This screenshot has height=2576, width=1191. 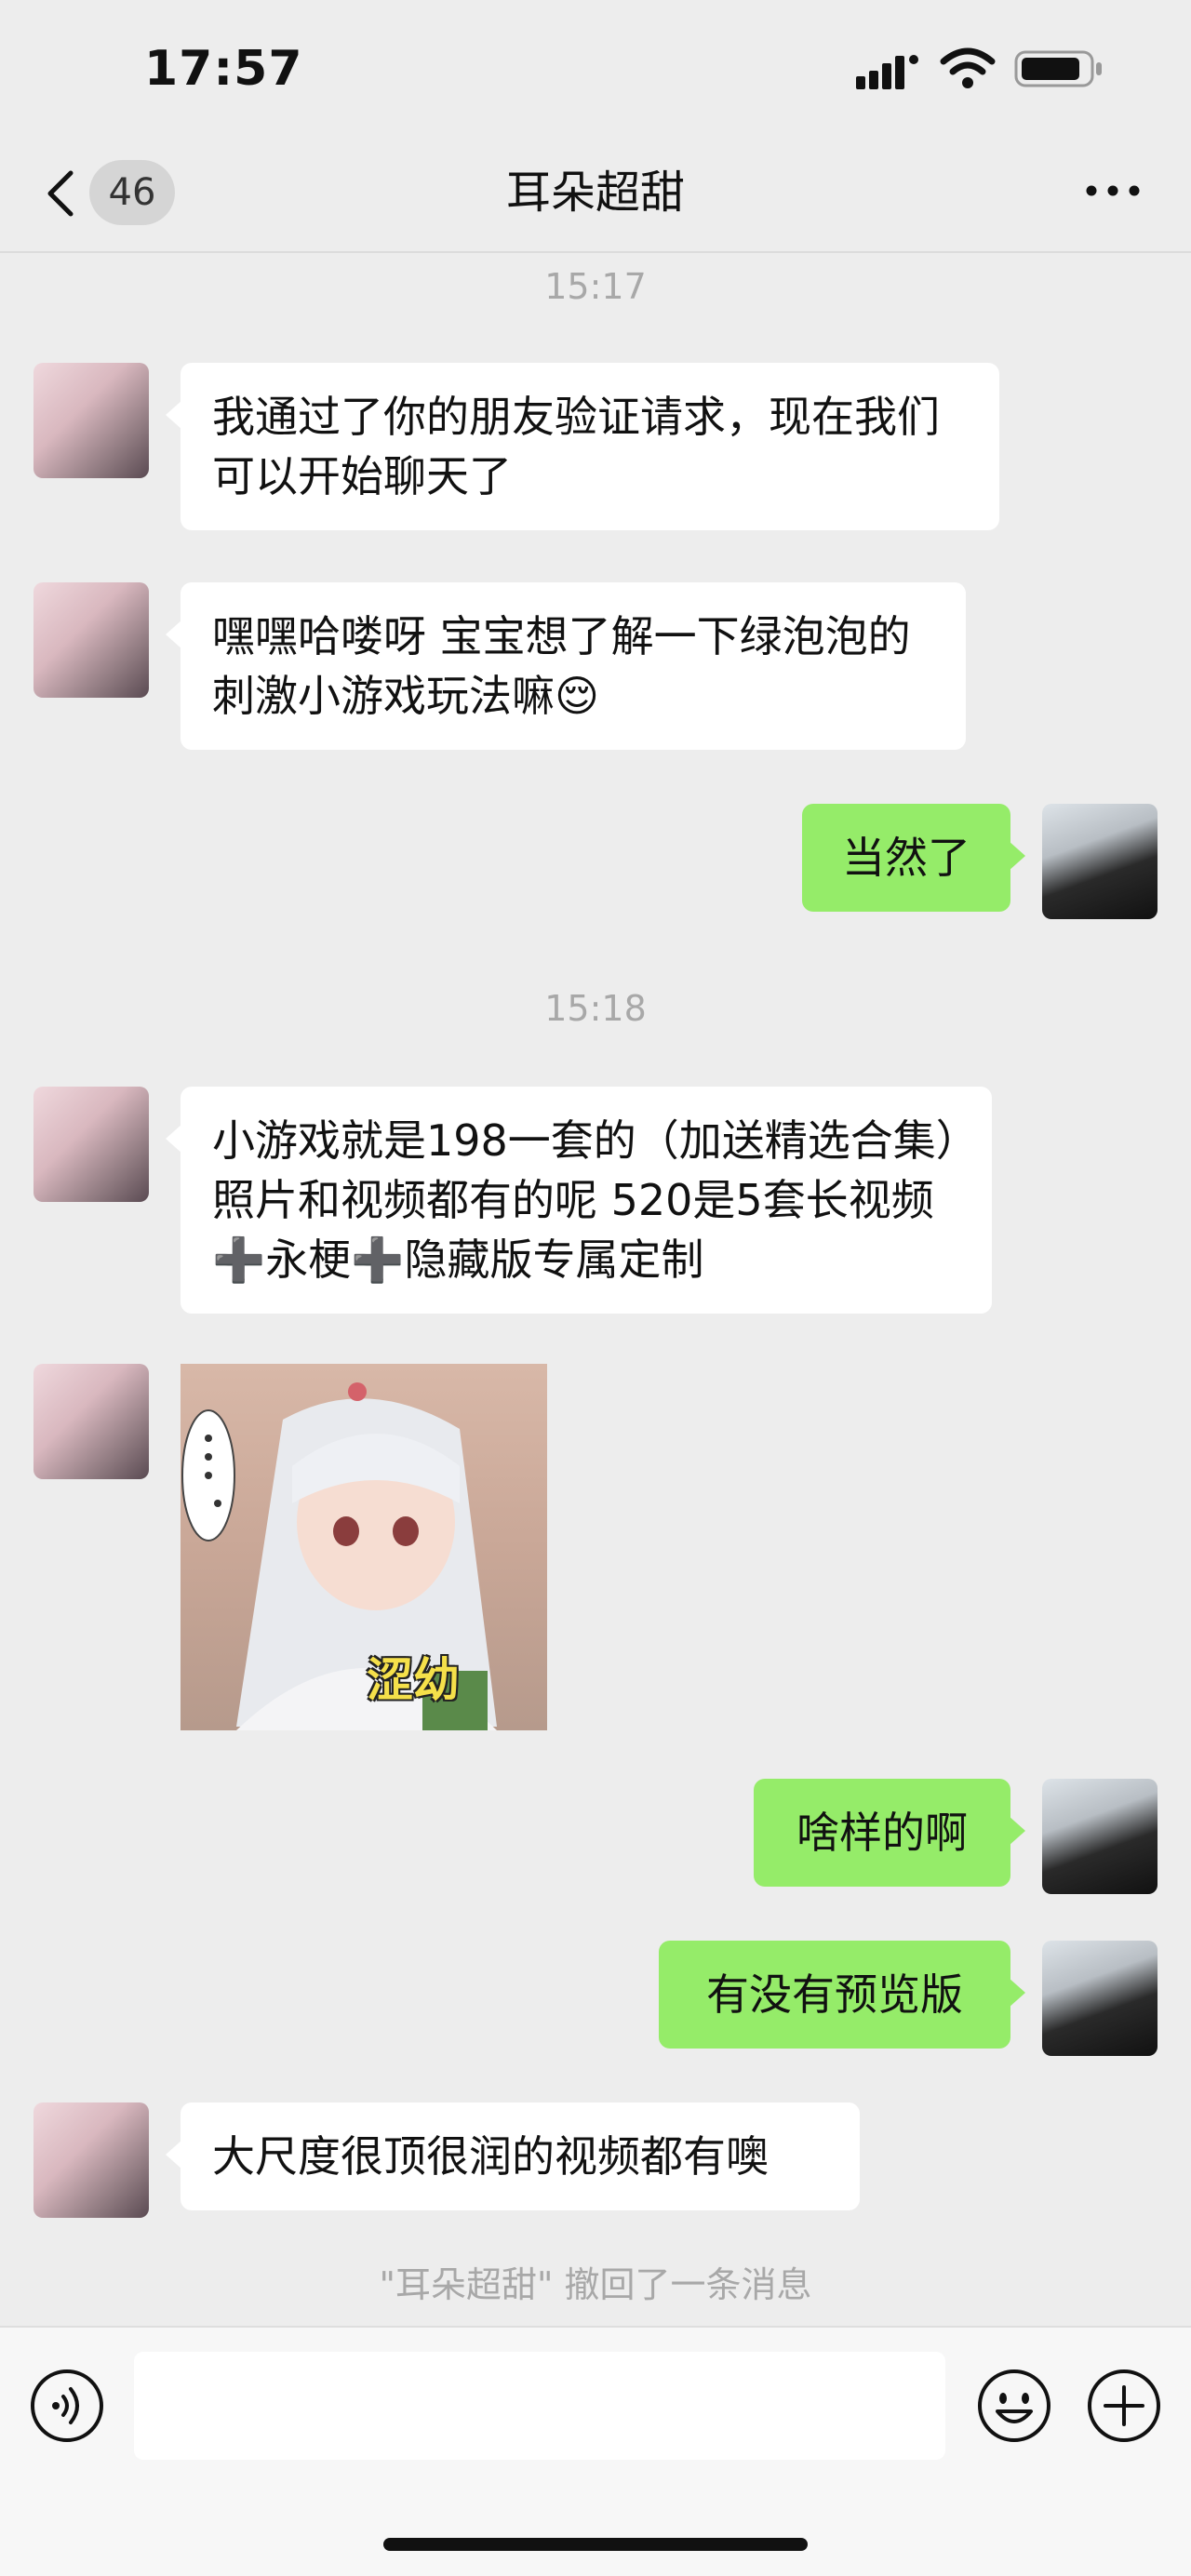 What do you see at coordinates (595, 1008) in the screenshot?
I see `timestamp: 15:18` at bounding box center [595, 1008].